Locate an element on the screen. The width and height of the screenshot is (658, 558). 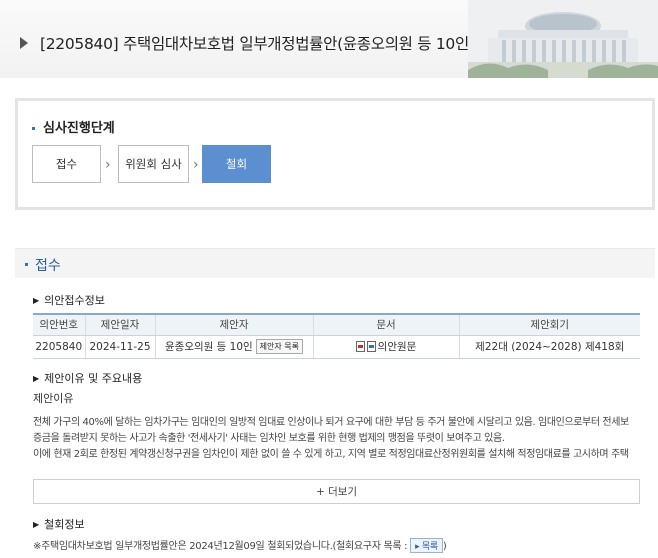
stage-step-withdrawn: 철회 is located at coordinates (236, 164).